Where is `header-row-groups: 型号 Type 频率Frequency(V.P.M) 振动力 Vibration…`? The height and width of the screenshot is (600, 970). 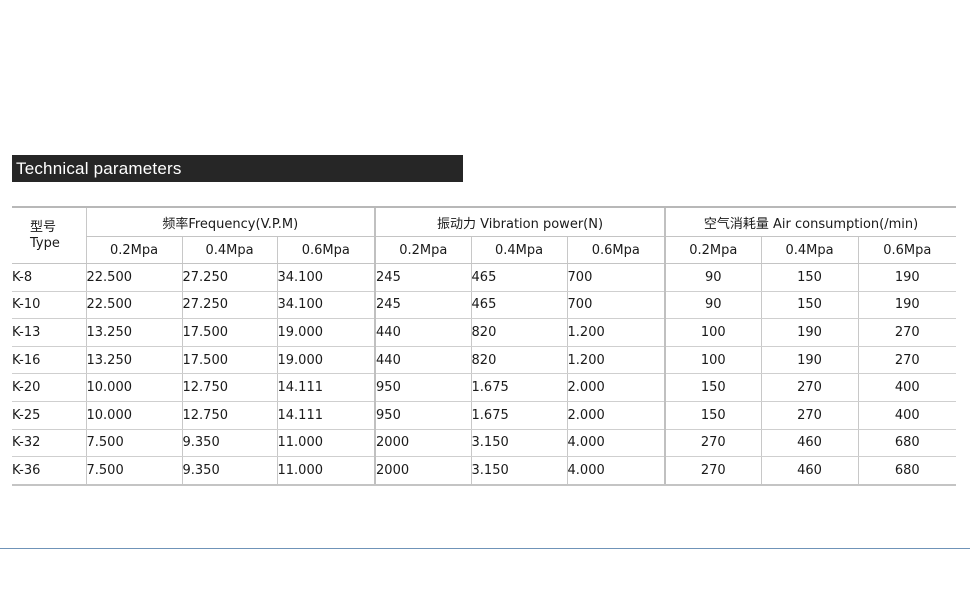
header-row-groups: 型号 Type 频率Frequency(V.P.M) 振动力 Vibration… is located at coordinates (484, 235).